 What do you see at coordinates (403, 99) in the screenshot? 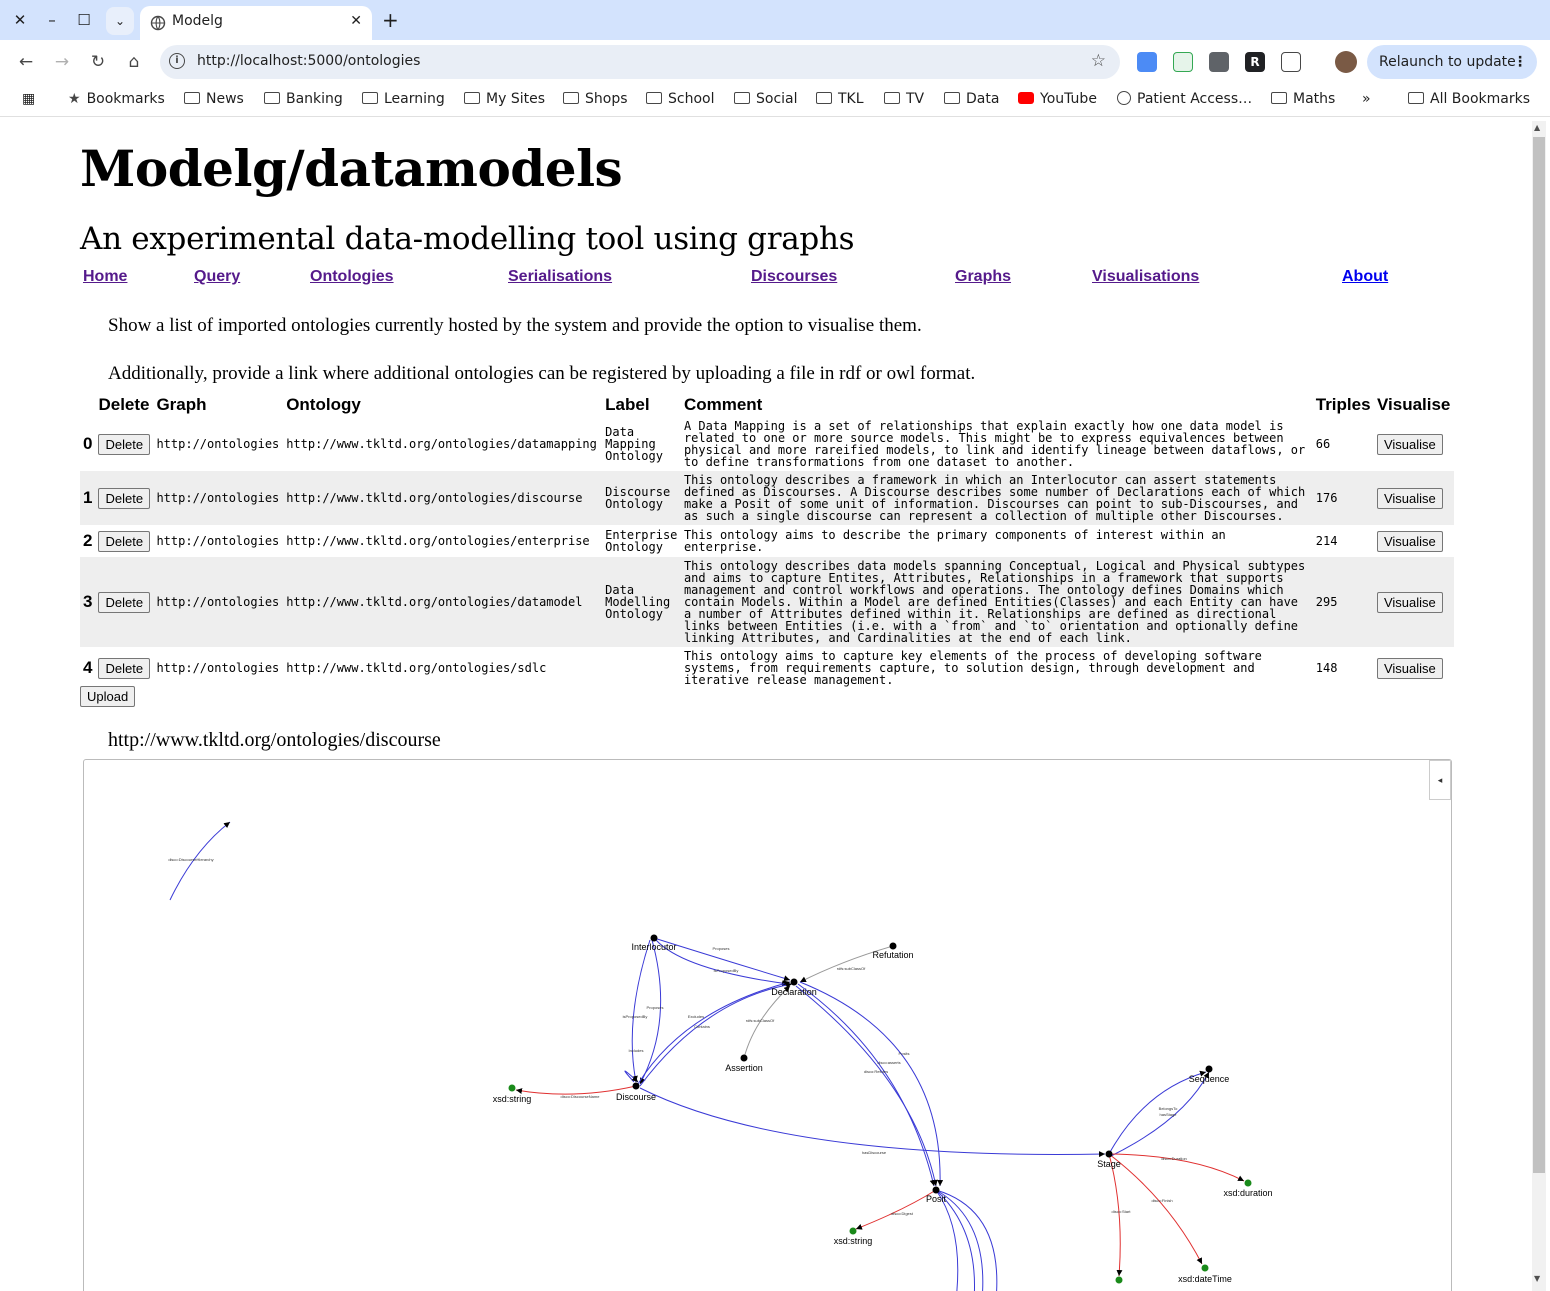
I see `bookmark-item: Learning` at bounding box center [403, 99].